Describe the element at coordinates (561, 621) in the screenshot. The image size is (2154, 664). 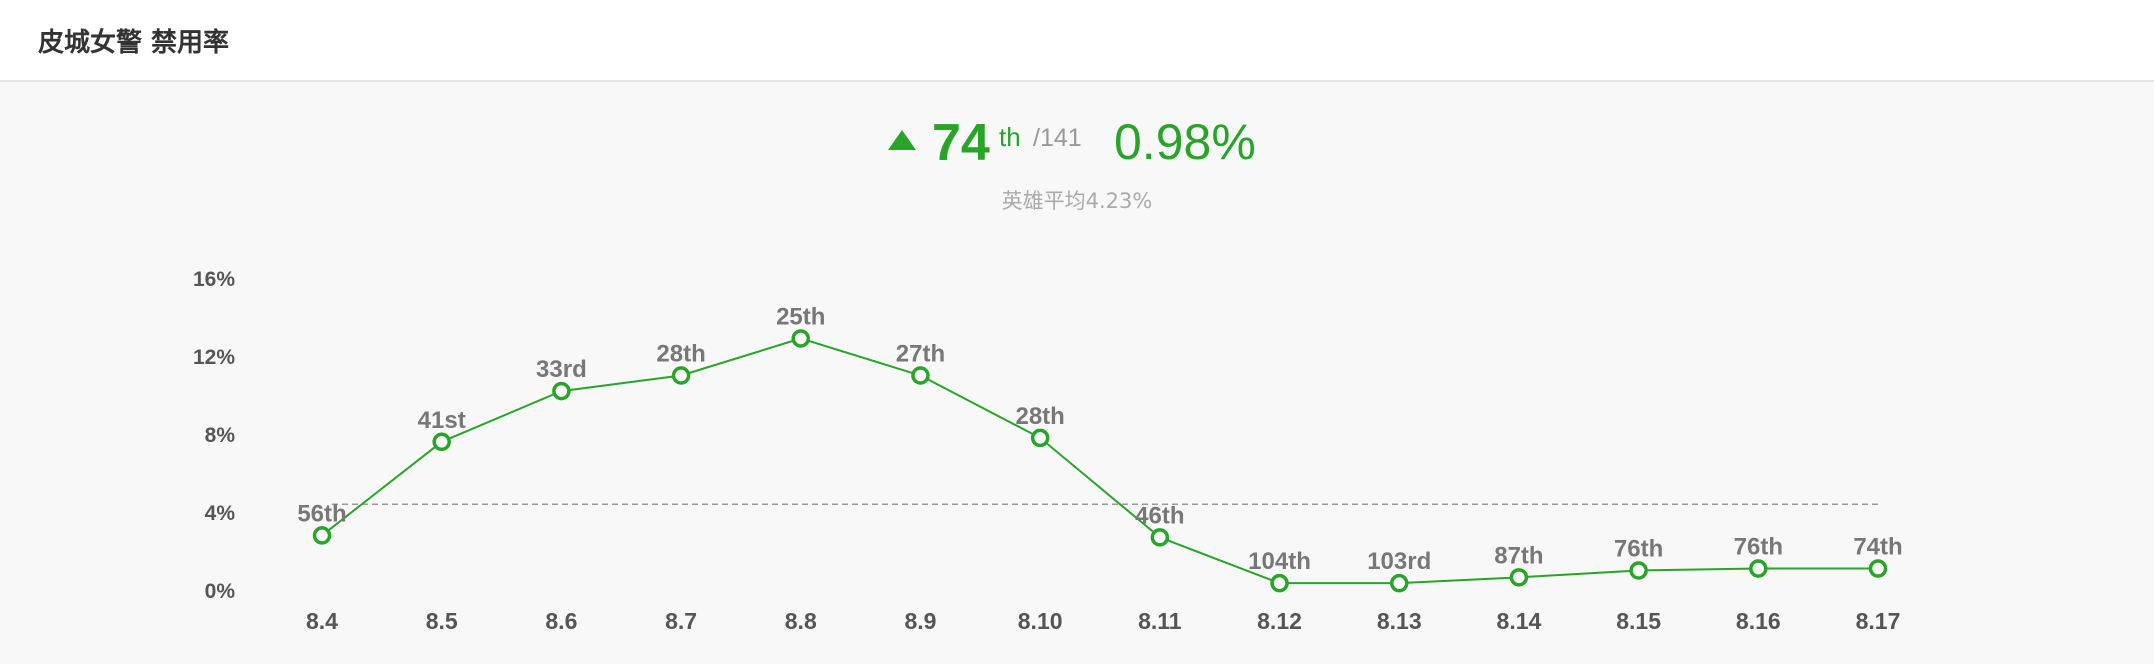
I see `x-tick-label: 8.6` at that location.